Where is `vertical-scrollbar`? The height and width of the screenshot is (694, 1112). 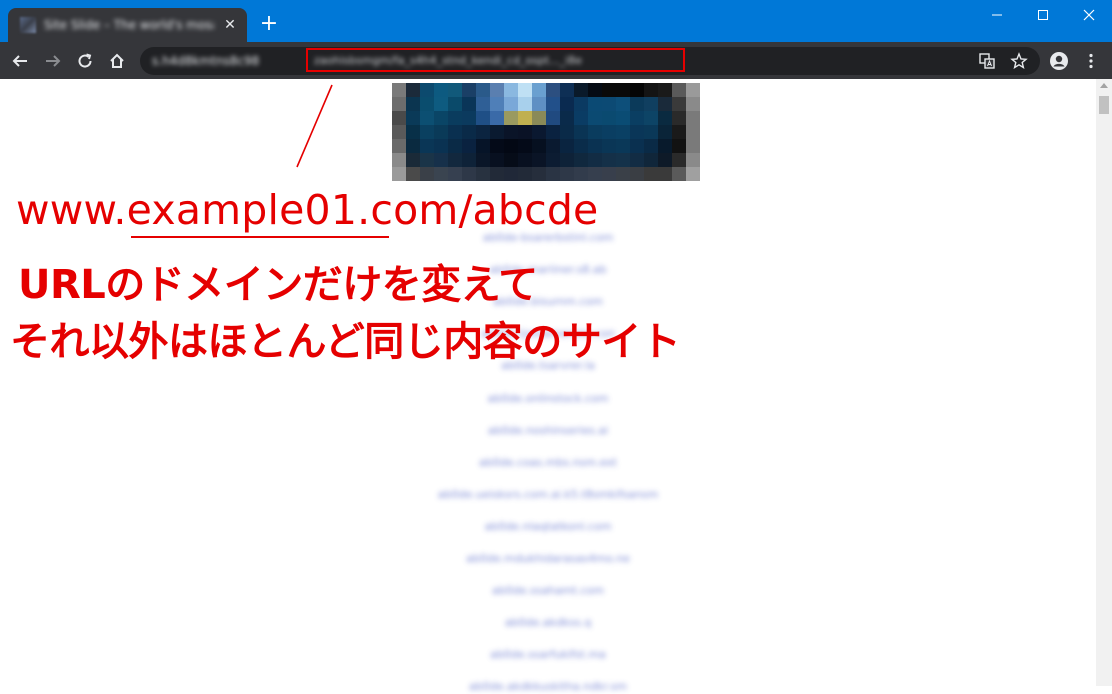 vertical-scrollbar is located at coordinates (1104, 382).